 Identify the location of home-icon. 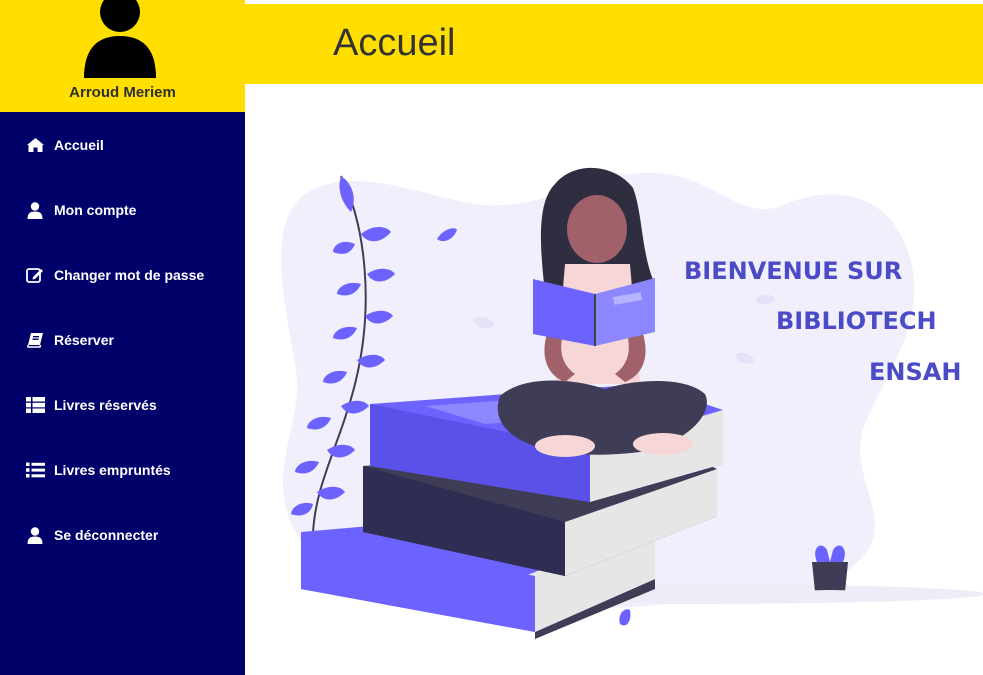
(35, 145).